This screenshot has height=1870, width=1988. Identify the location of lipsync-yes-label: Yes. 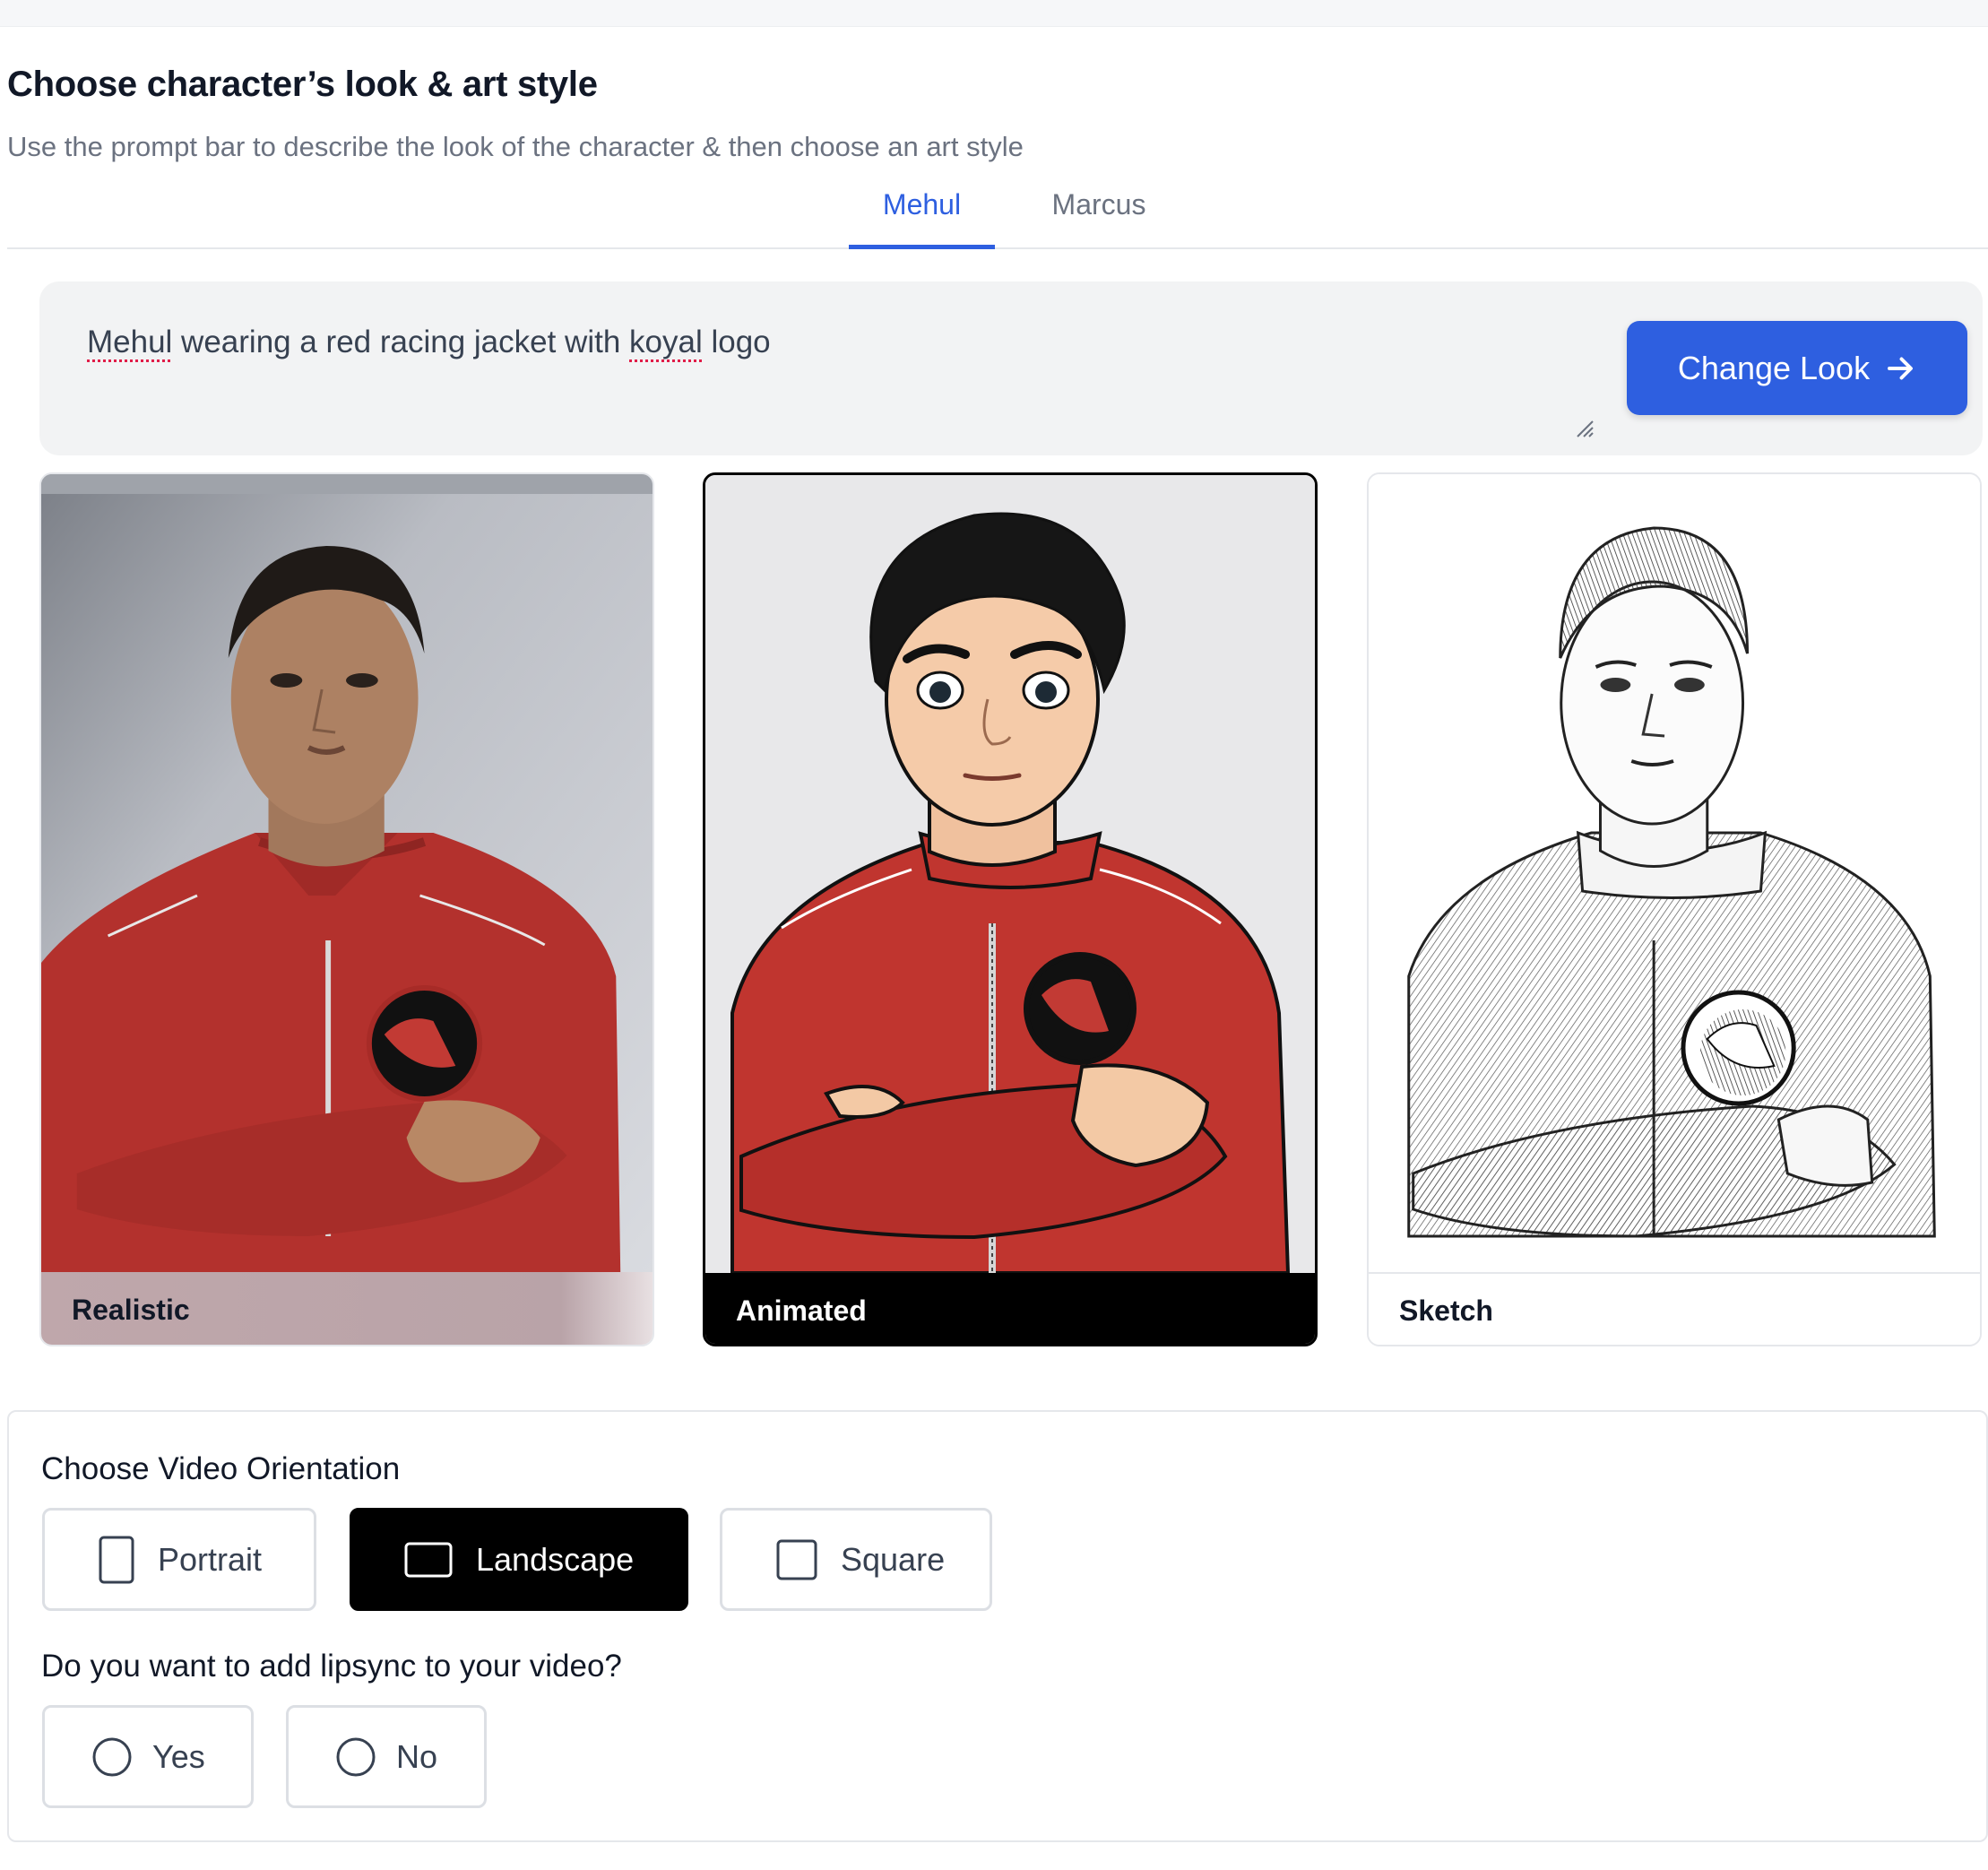
(178, 1756).